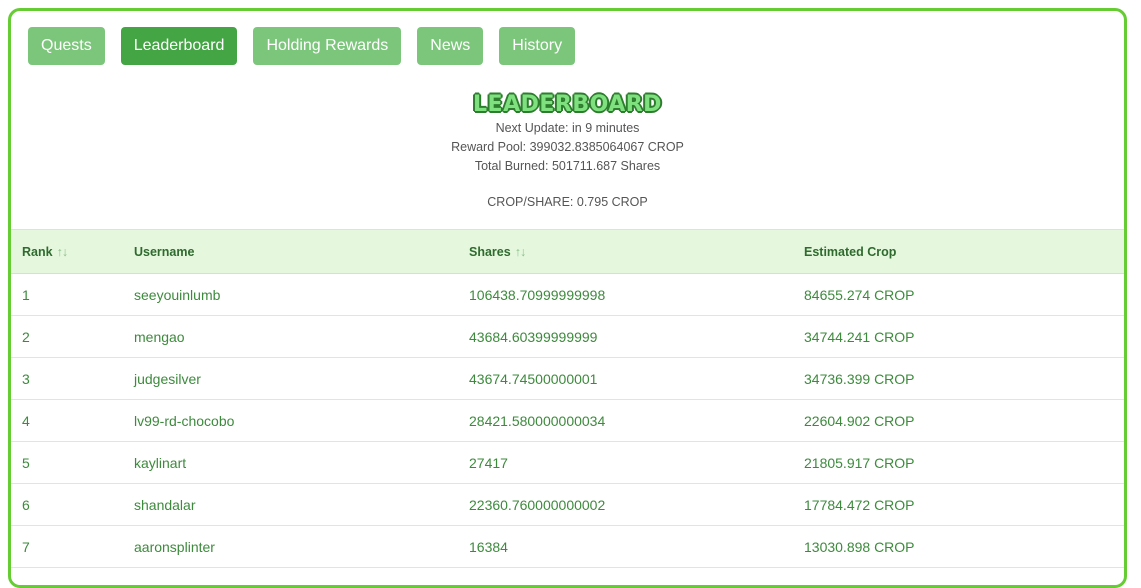  What do you see at coordinates (636, 378) in the screenshot?
I see `shares-cell: 43674.74500000001` at bounding box center [636, 378].